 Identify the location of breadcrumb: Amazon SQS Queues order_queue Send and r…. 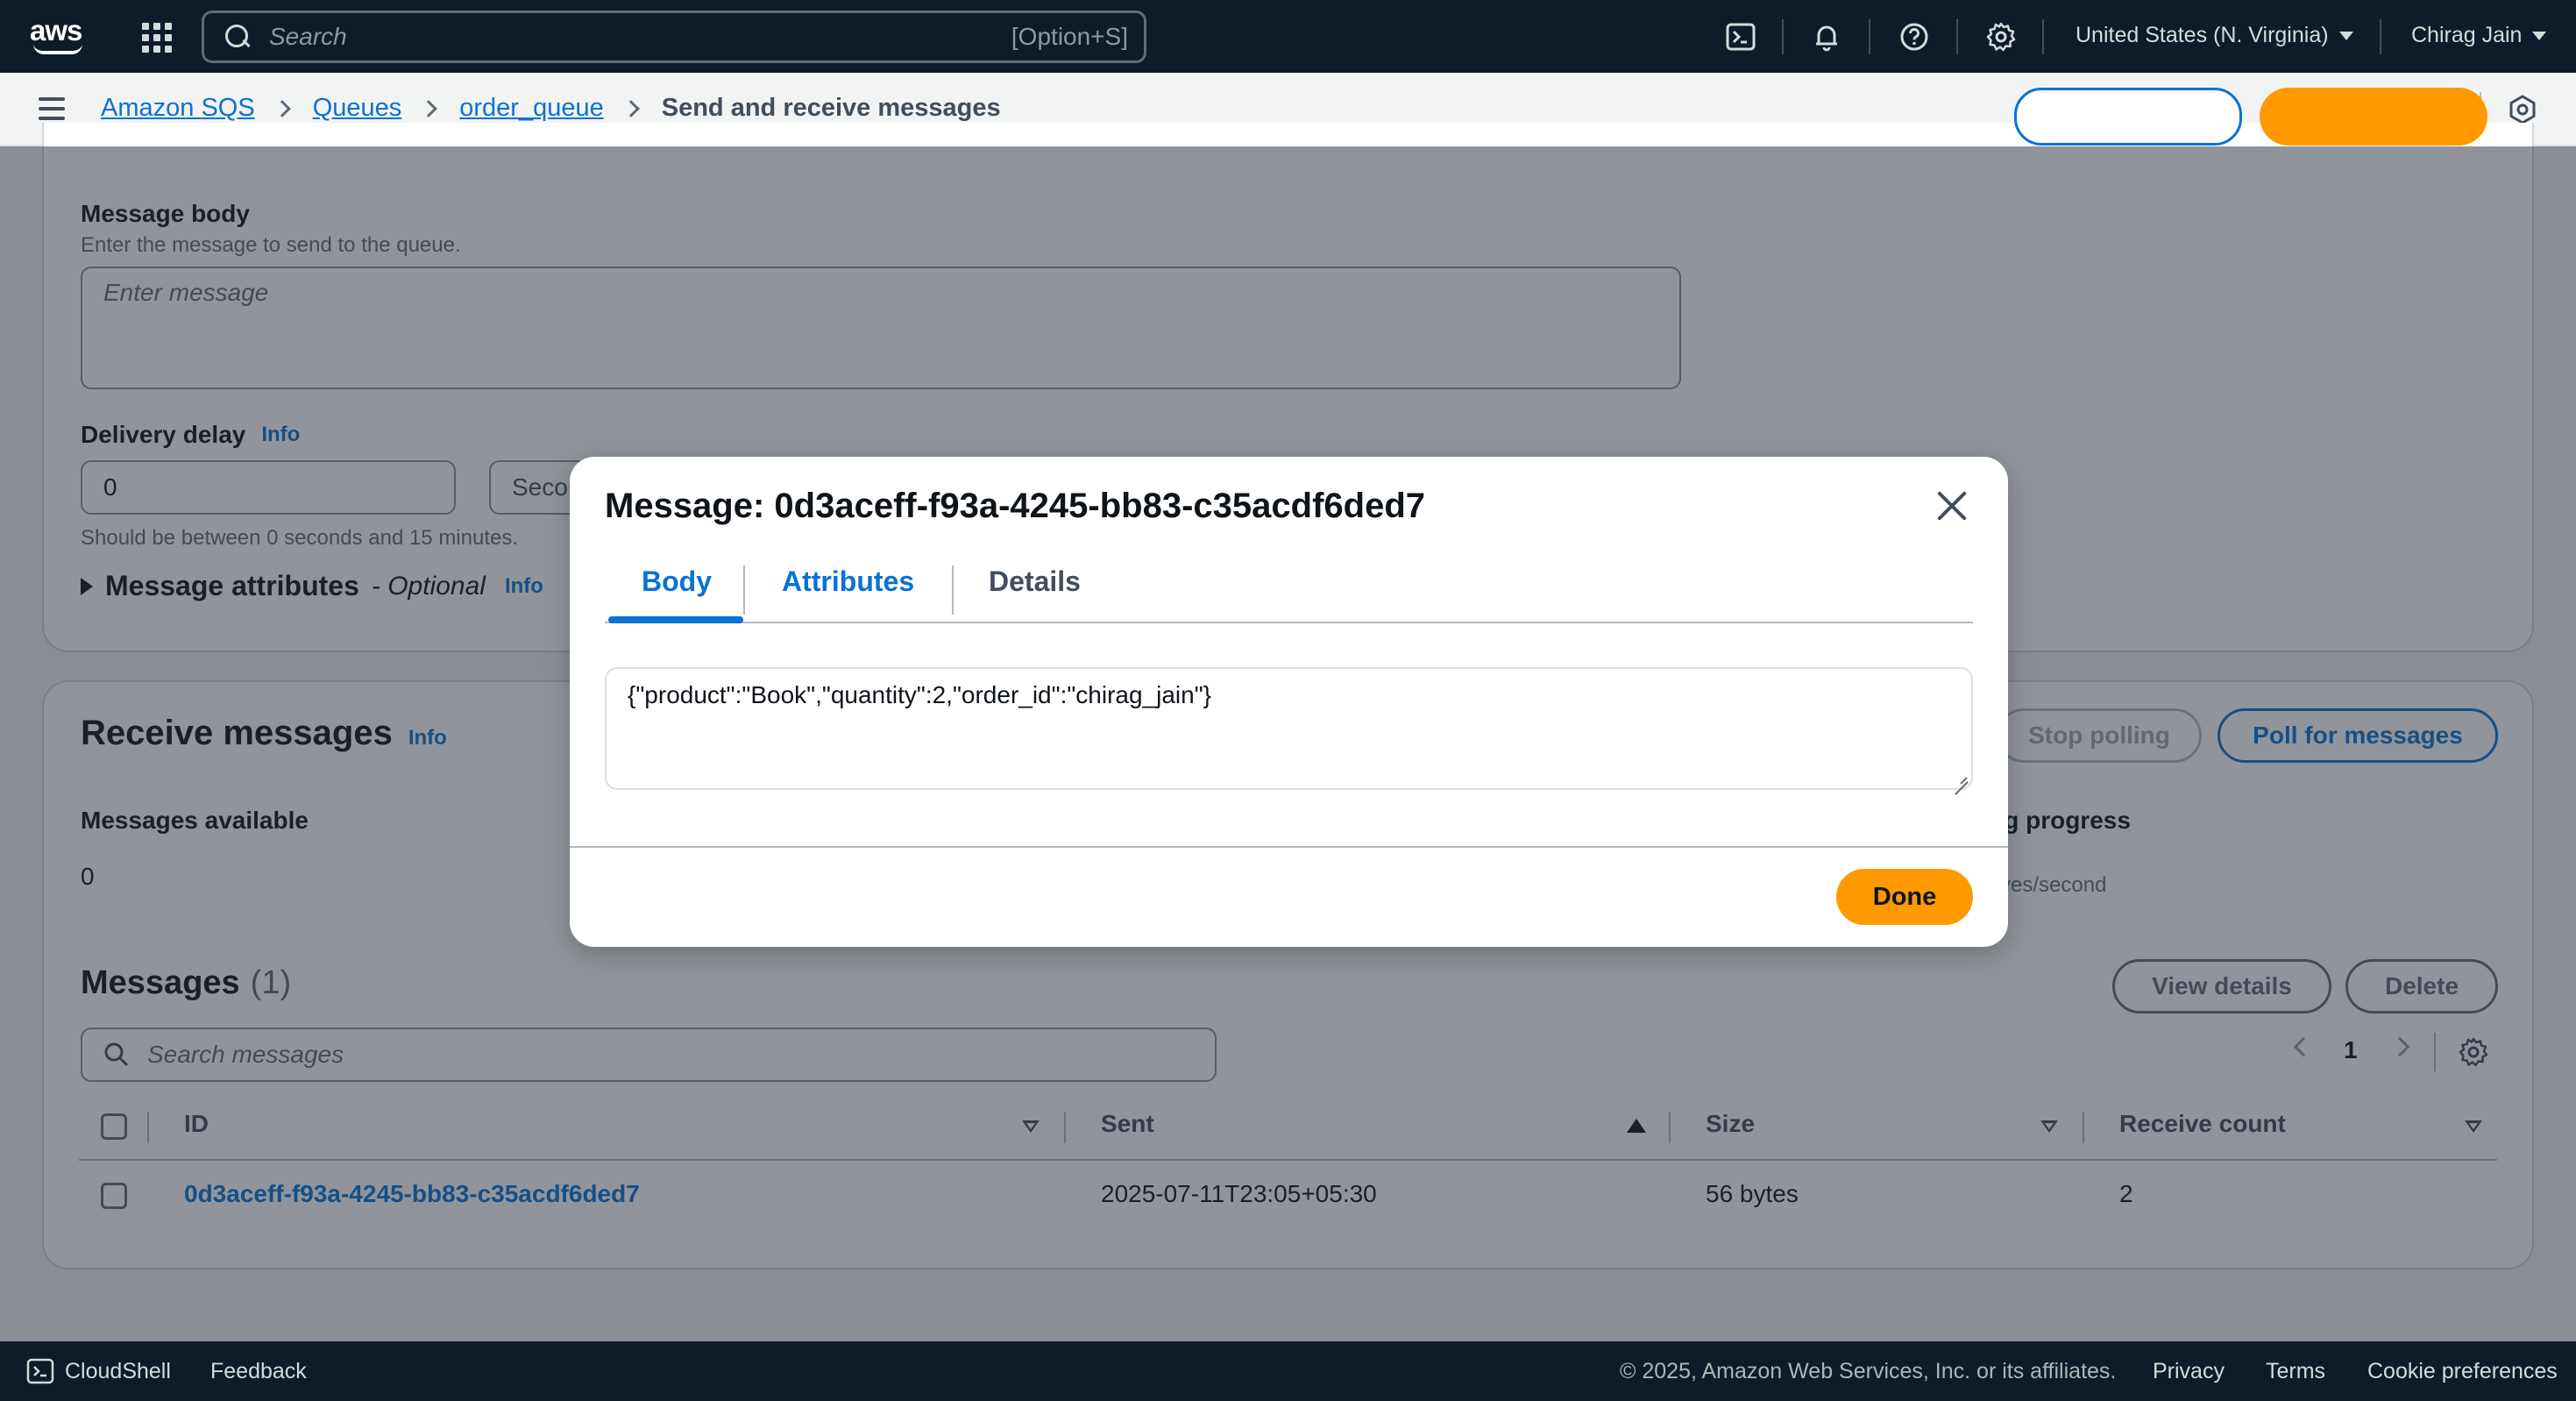
(551, 108).